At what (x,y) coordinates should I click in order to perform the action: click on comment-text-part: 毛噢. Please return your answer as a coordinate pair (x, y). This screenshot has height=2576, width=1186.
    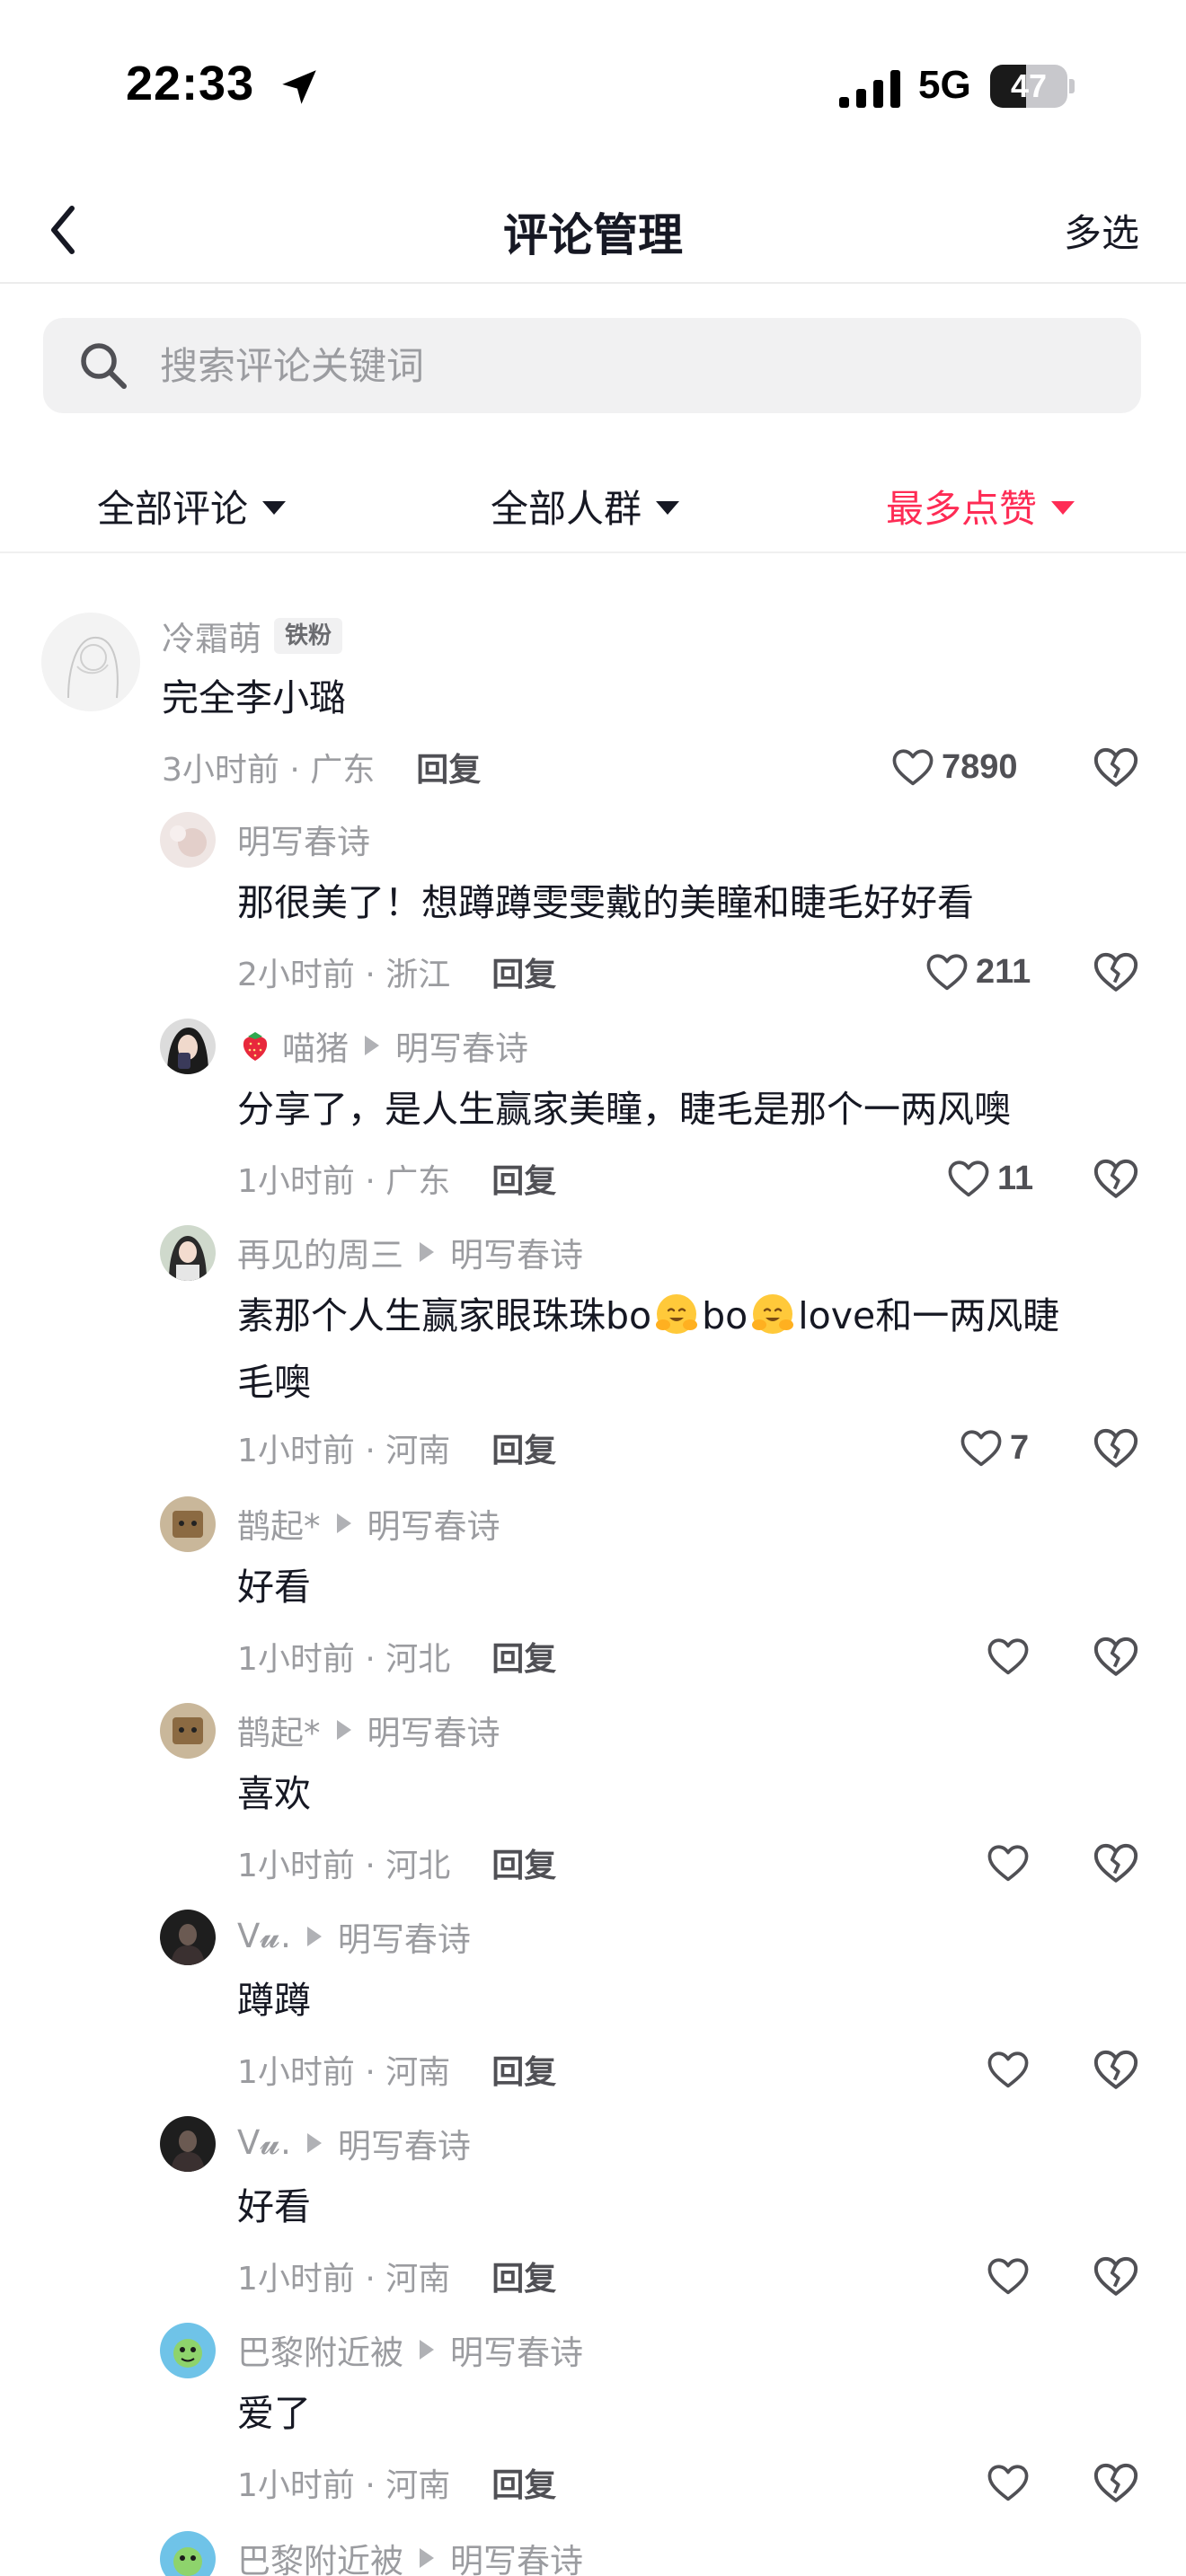
    Looking at the image, I should click on (274, 1382).